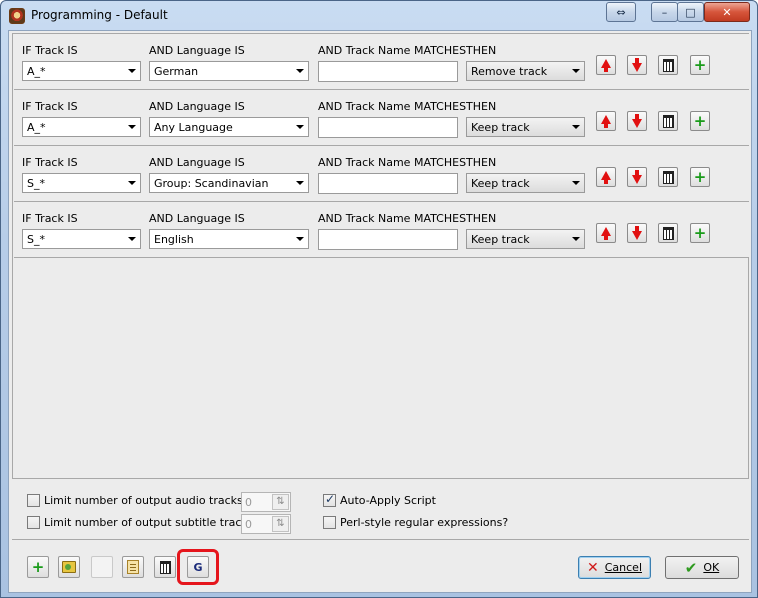 This screenshot has height=598, width=758. I want to click on delete-all-button, so click(165, 567).